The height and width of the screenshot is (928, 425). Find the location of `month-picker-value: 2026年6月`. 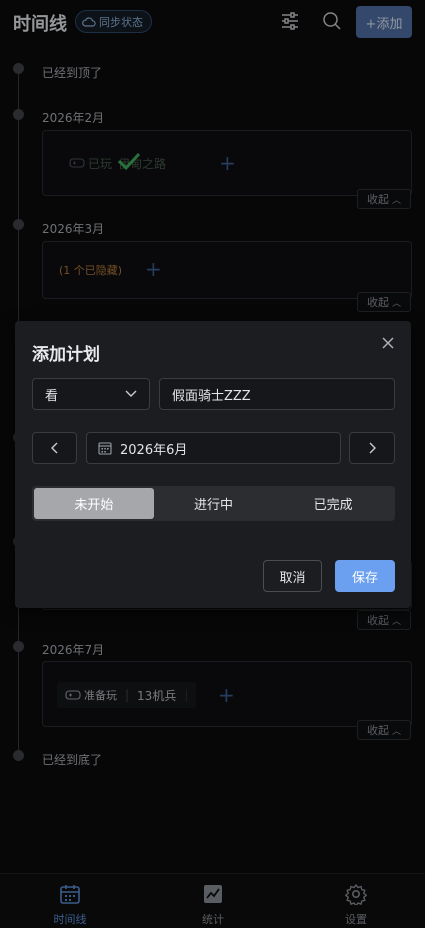

month-picker-value: 2026年6月 is located at coordinates (154, 450).